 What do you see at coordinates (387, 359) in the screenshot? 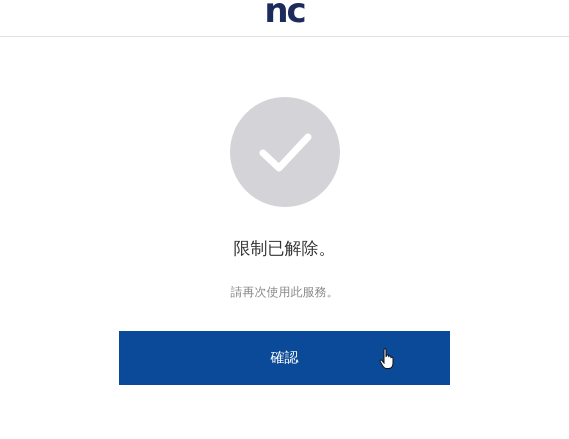
I see `hand-cursor-icon` at bounding box center [387, 359].